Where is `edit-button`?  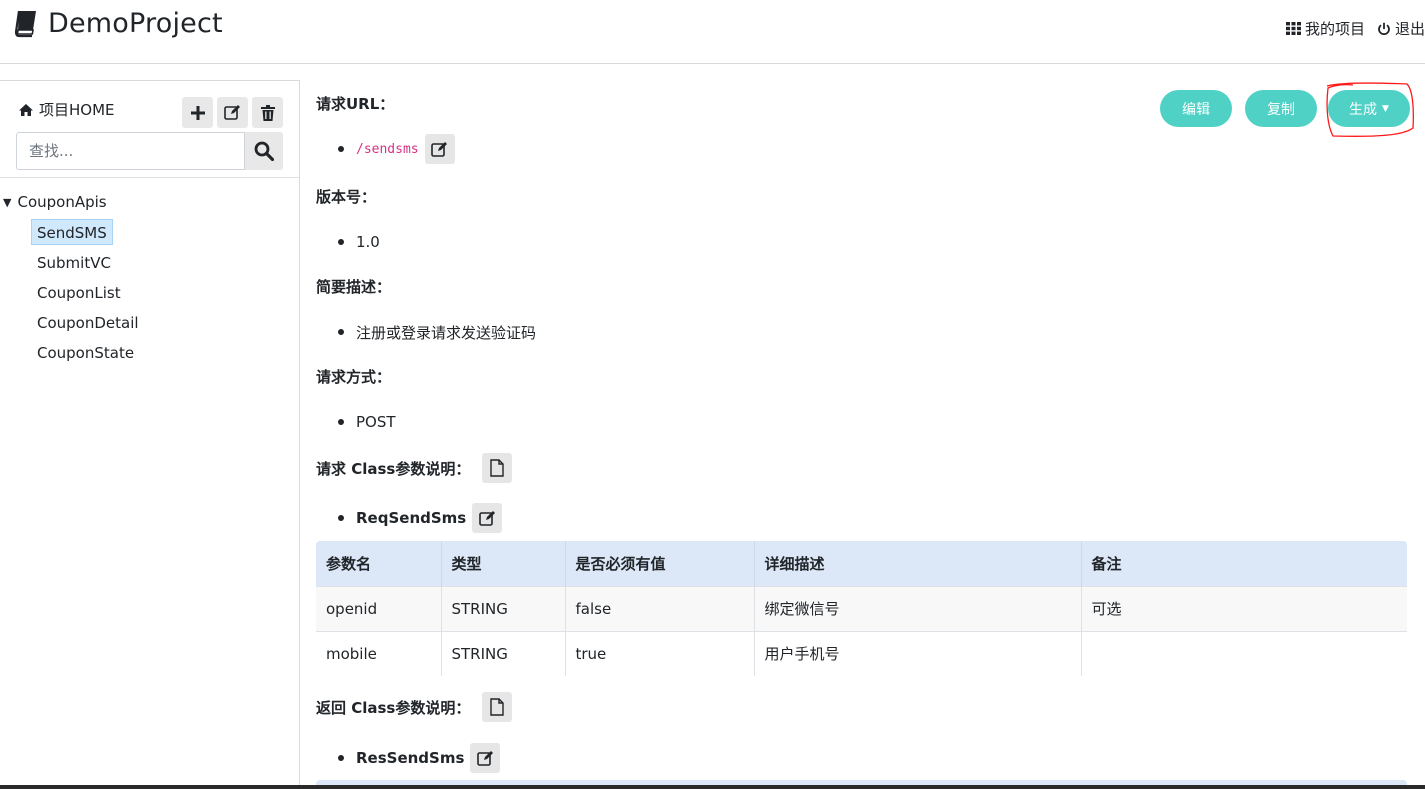 edit-button is located at coordinates (232, 112).